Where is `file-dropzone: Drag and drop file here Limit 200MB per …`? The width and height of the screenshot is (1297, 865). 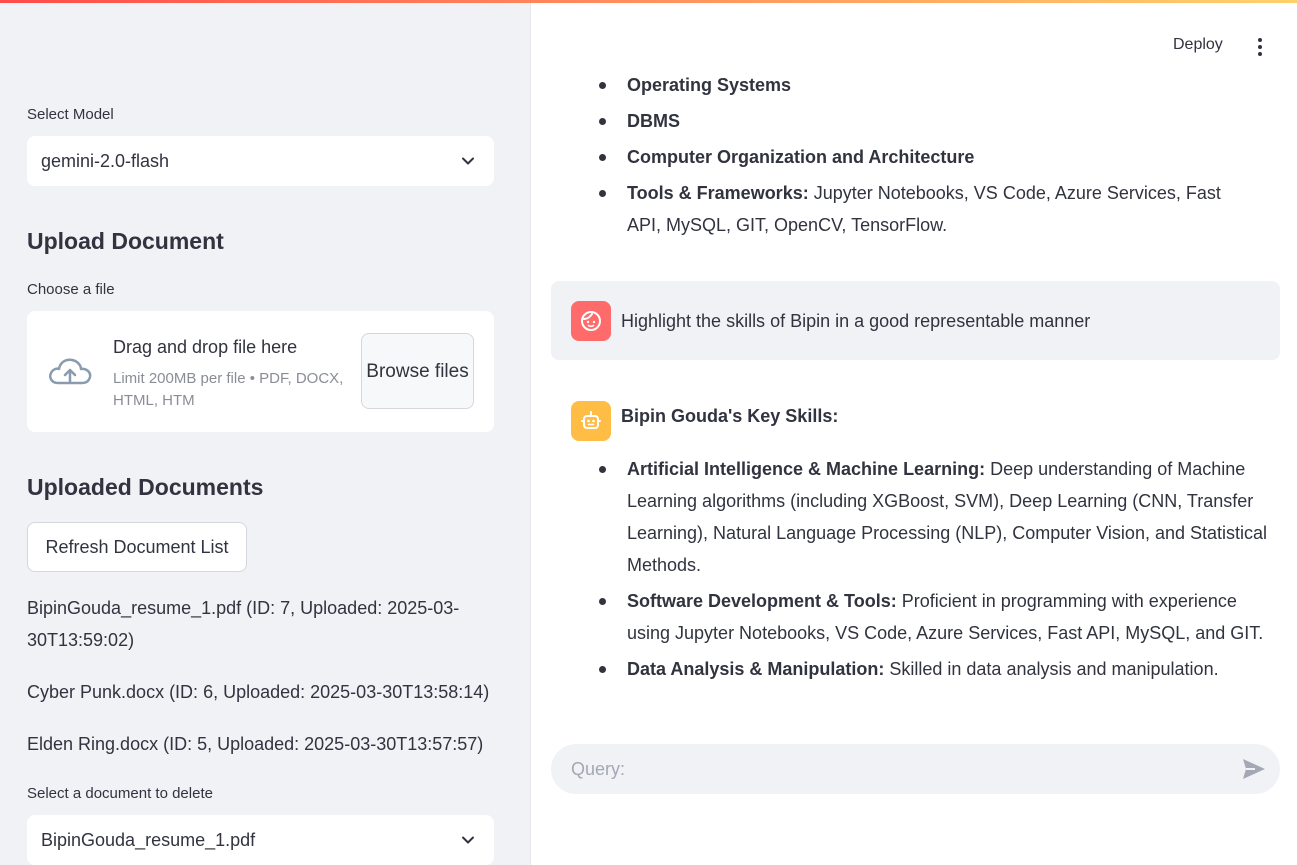
file-dropzone: Drag and drop file here Limit 200MB per … is located at coordinates (260, 371).